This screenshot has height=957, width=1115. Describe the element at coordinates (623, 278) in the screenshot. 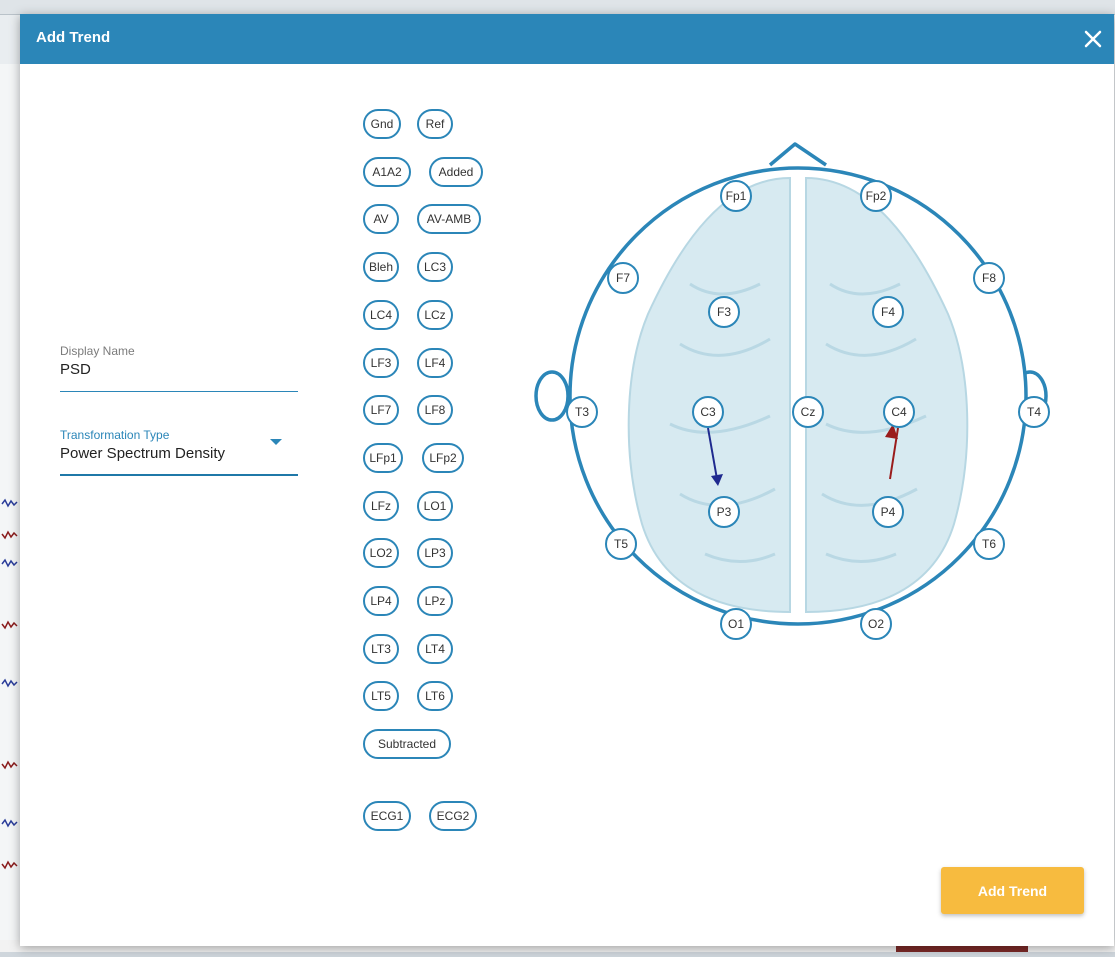

I see `electrode-f7: F7` at that location.